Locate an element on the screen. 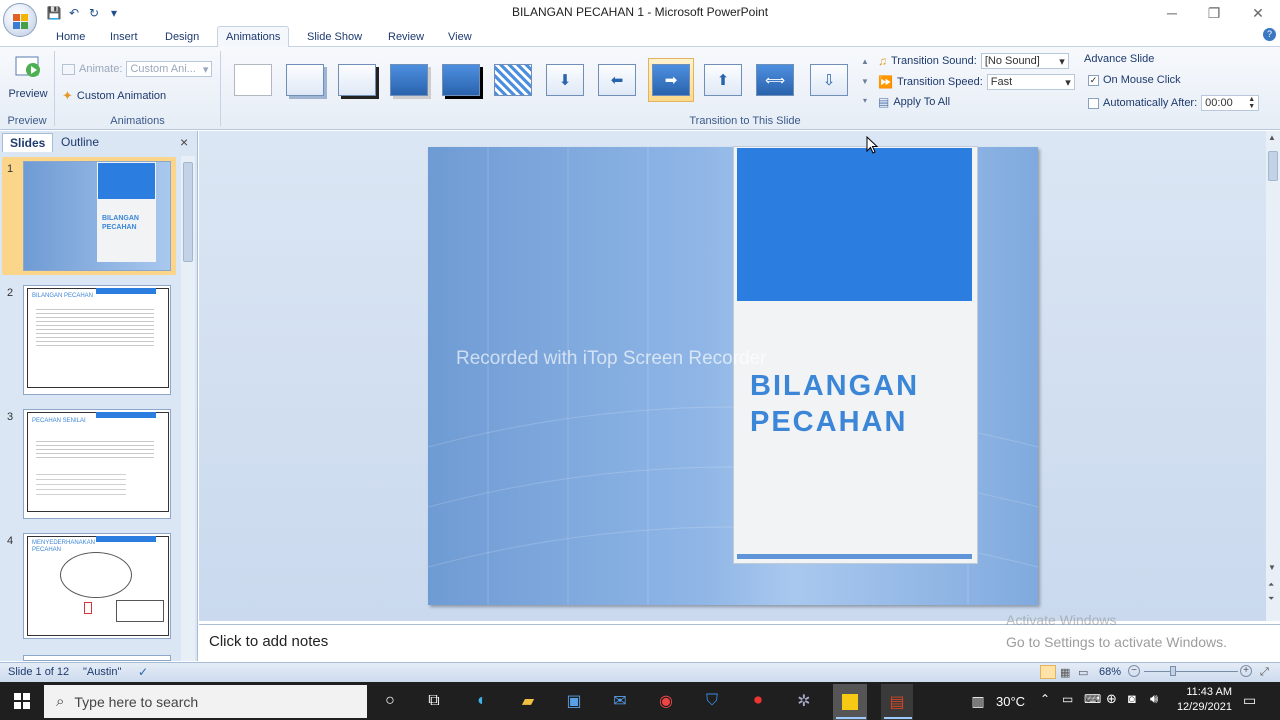  taskbar-search: ⌕ Type here to search is located at coordinates (205, 701).